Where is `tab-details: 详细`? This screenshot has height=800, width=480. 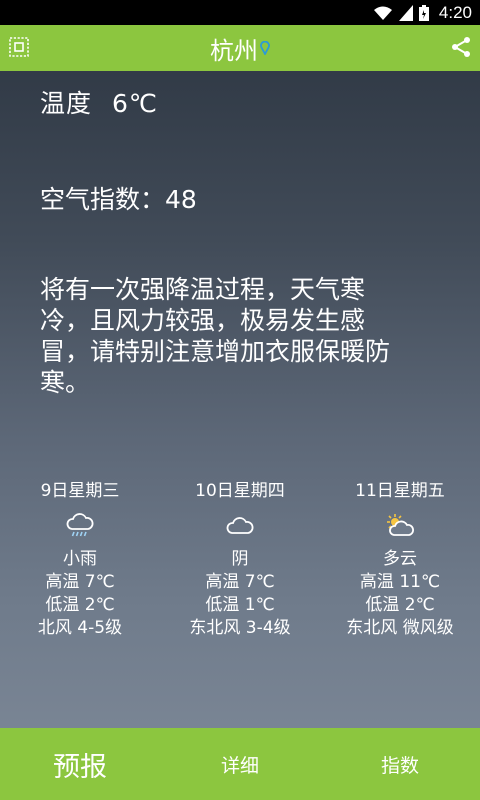 tab-details: 详细 is located at coordinates (240, 764).